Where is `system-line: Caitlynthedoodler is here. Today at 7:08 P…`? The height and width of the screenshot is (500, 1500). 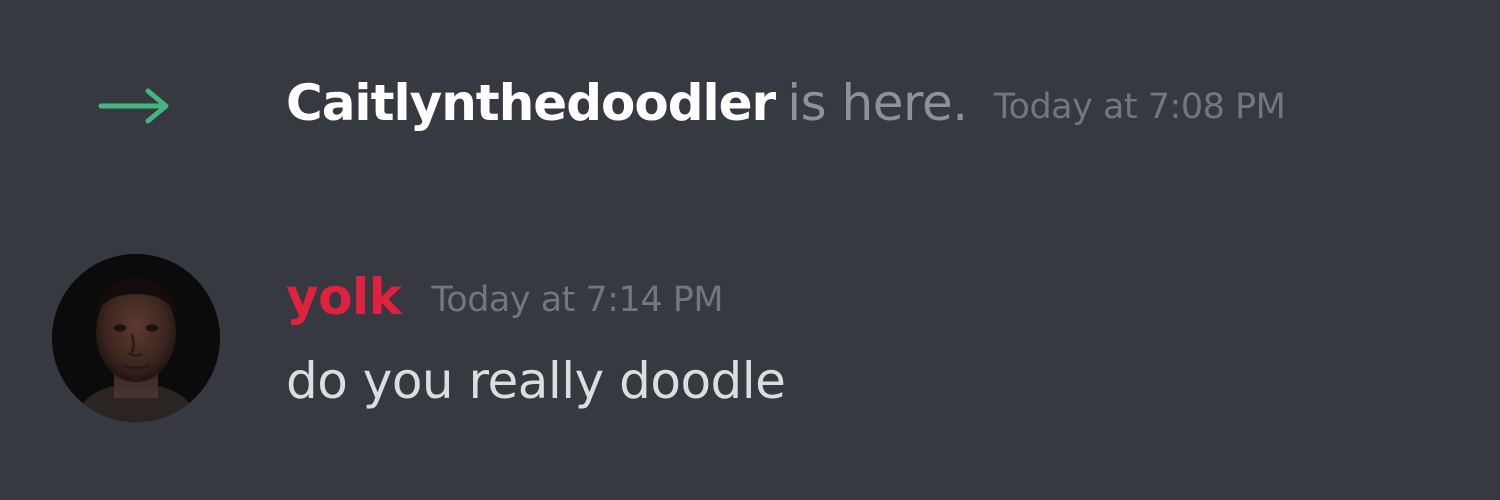
system-line: Caitlynthedoodler is here. Today at 7:08 P… is located at coordinates (786, 109).